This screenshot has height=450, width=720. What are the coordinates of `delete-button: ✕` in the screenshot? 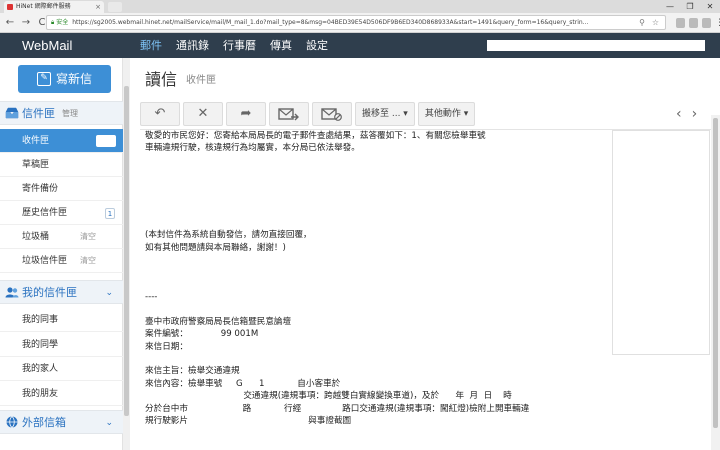 It's located at (203, 114).